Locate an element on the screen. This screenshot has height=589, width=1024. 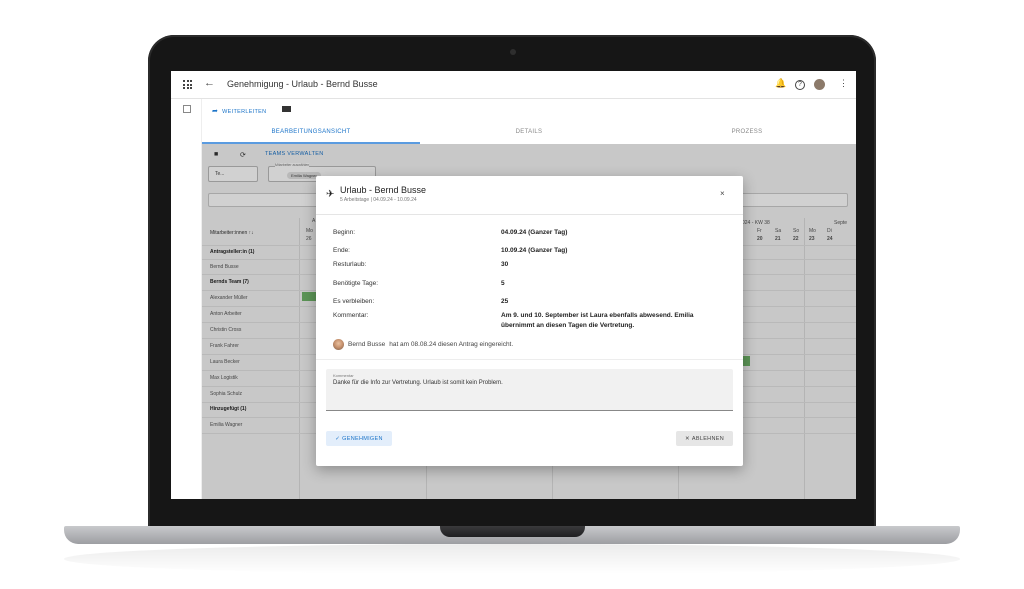
comment-label: Kommentar: is located at coordinates (351, 315).